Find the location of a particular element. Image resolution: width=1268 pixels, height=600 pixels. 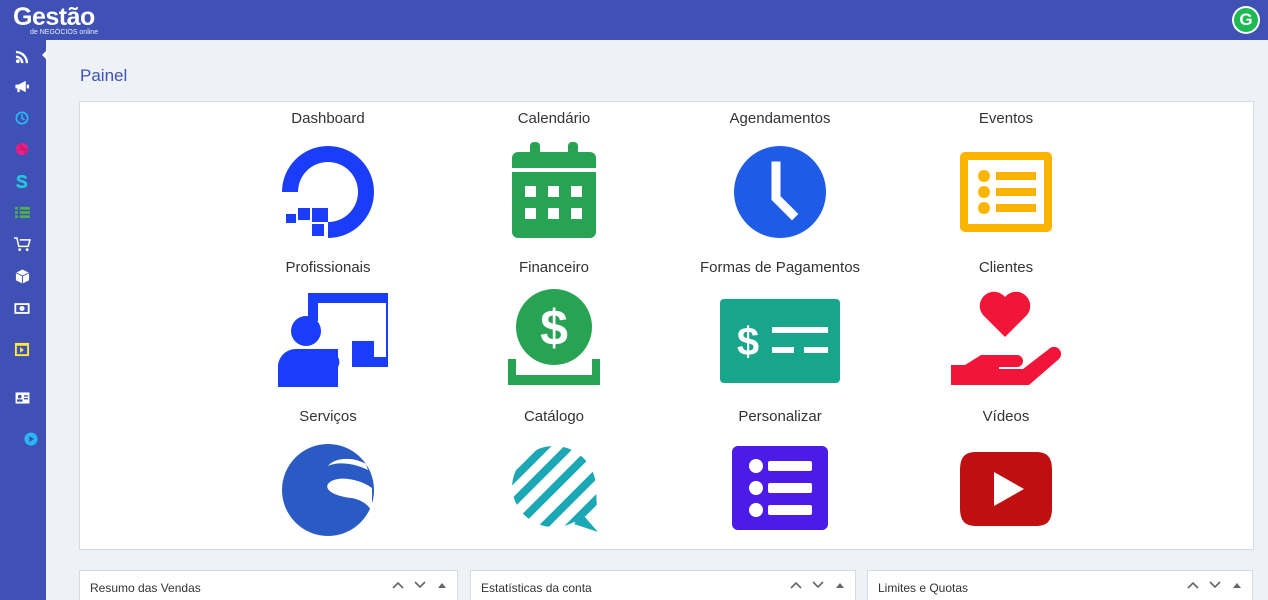

sidebar-item-dribbble is located at coordinates (22, 149).